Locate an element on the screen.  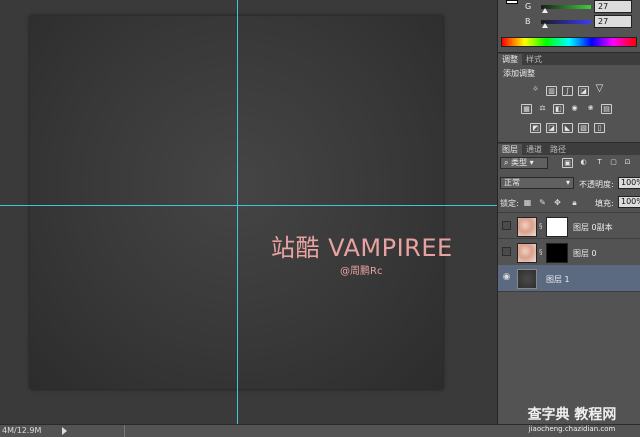
vertical-guide is located at coordinates (237, 212).